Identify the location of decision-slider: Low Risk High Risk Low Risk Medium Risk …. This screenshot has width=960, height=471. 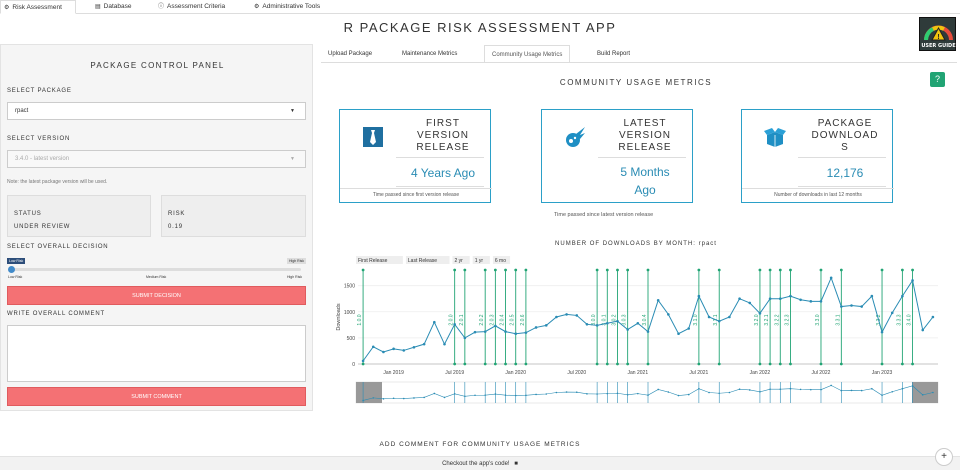
(156, 268).